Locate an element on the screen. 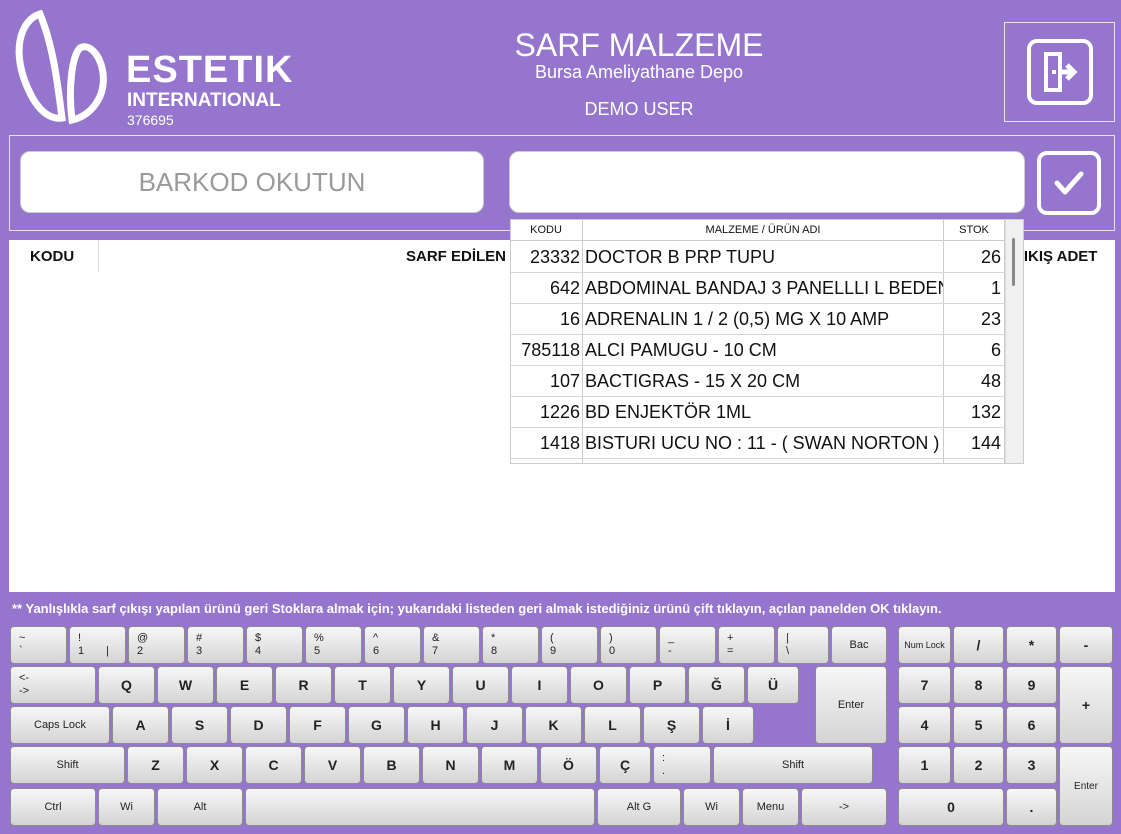  key-space is located at coordinates (420, 807).